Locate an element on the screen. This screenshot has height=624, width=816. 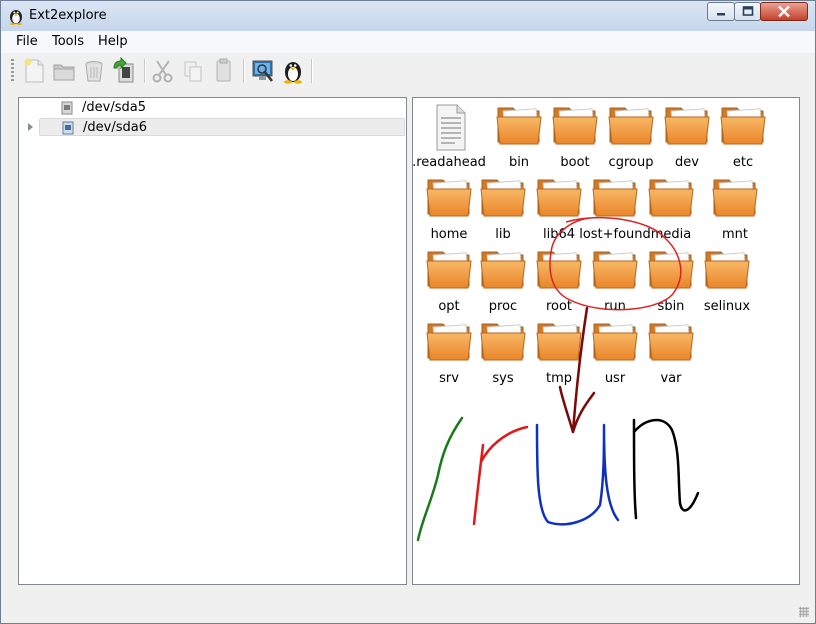
delete-button is located at coordinates (94, 71).